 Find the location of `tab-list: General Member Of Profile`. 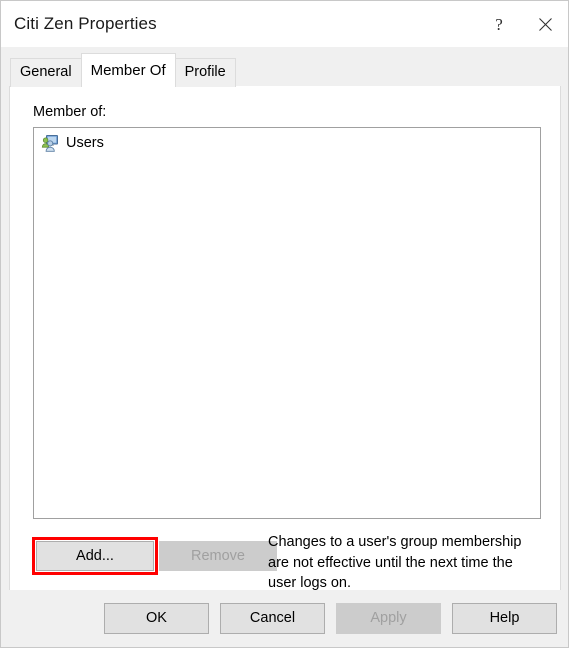

tab-list: General Member Of Profile is located at coordinates (123, 67).